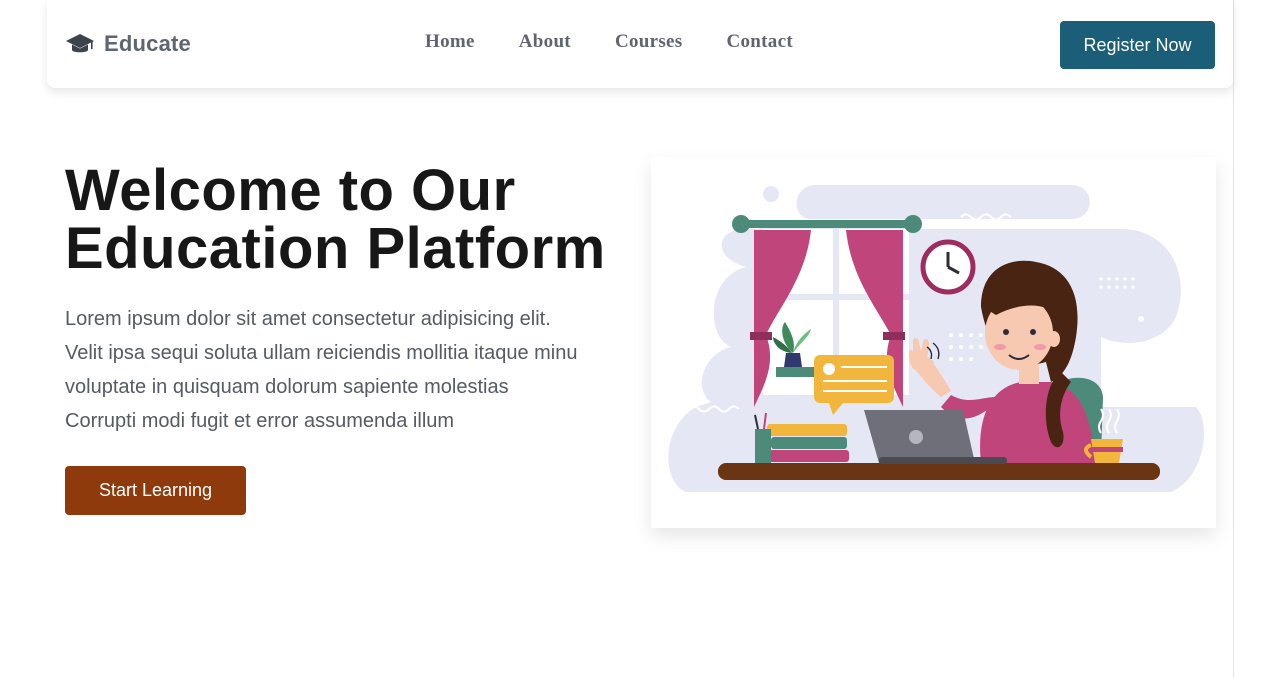 This screenshot has height=678, width=1280. I want to click on page-edge-line, so click(1233, 339).